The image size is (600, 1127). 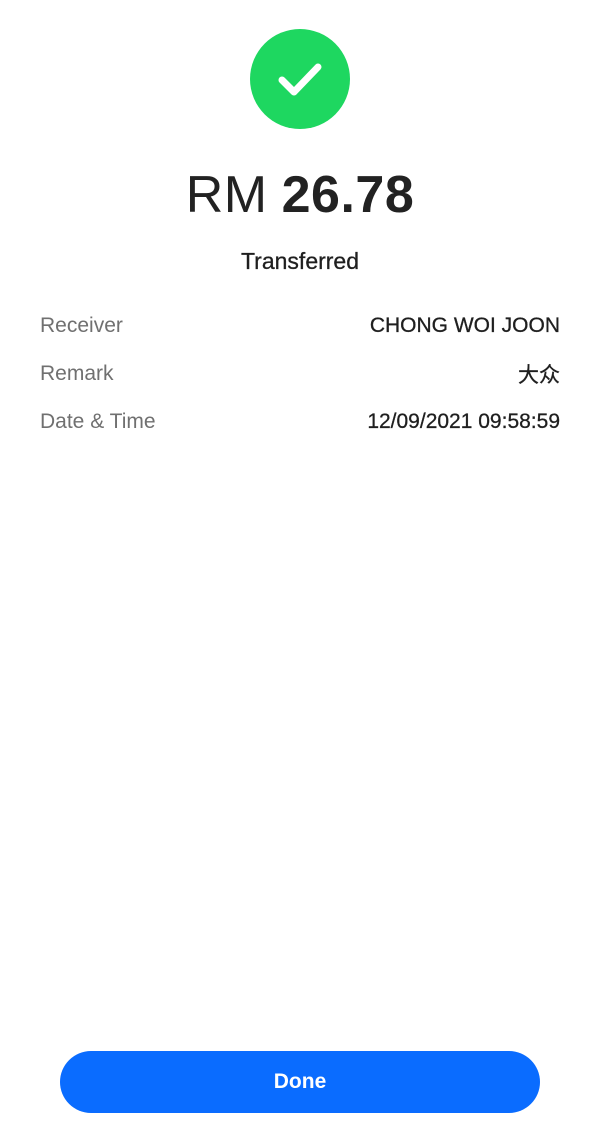 I want to click on check-icon, so click(x=300, y=79).